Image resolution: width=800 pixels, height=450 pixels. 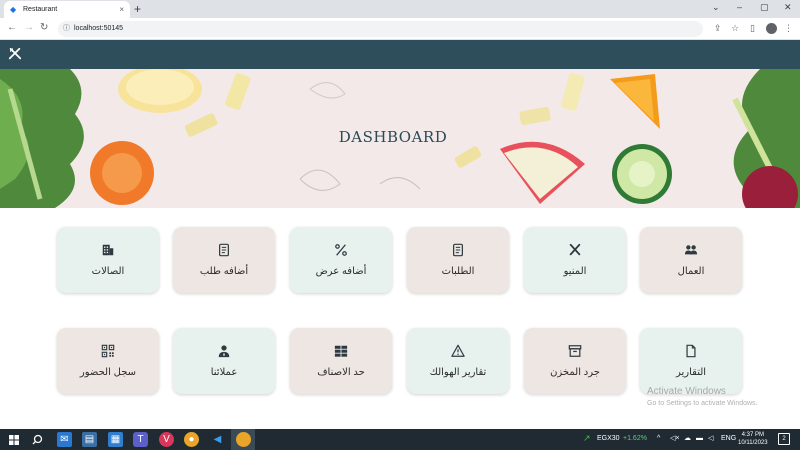 I want to click on address-bar: ⓘ localhost:50145, so click(x=380, y=29).